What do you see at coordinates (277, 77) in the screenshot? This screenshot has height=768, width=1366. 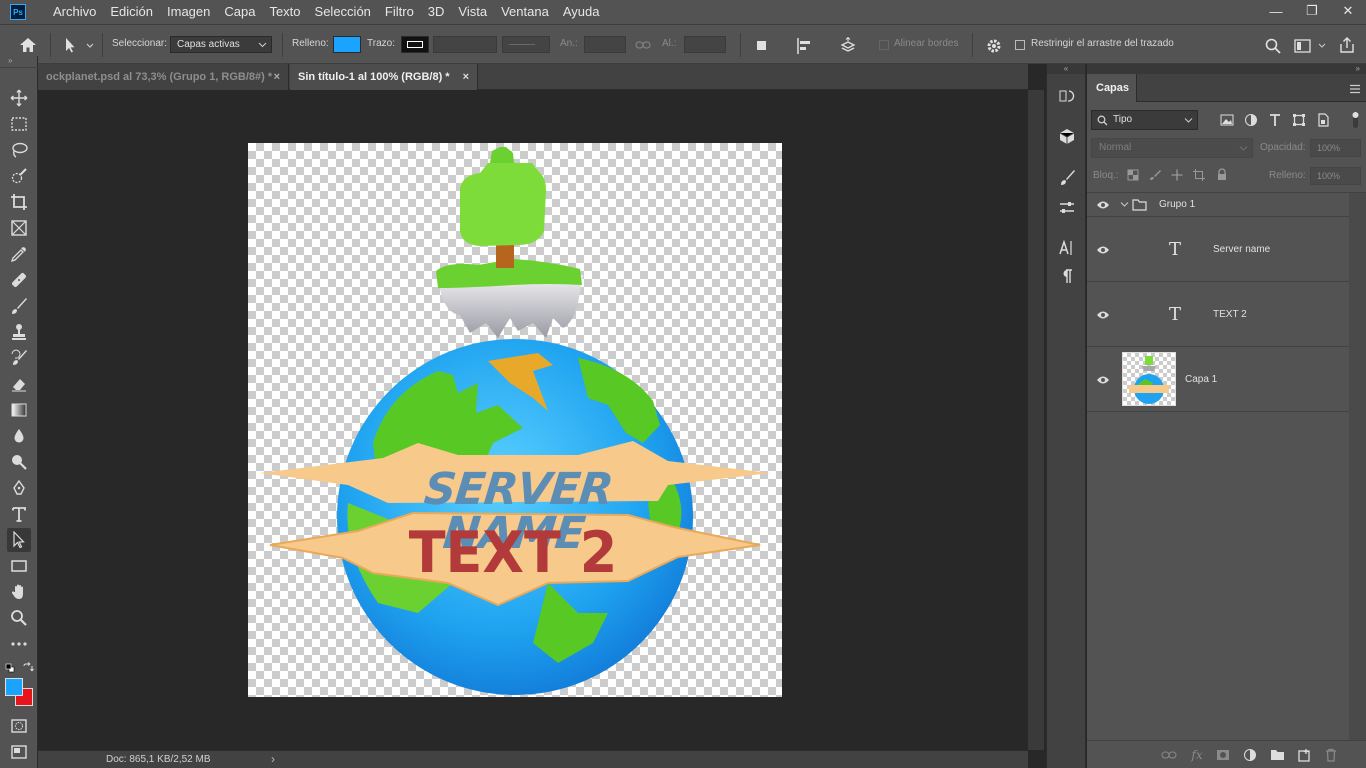 I see `close-tab-icon: ×` at bounding box center [277, 77].